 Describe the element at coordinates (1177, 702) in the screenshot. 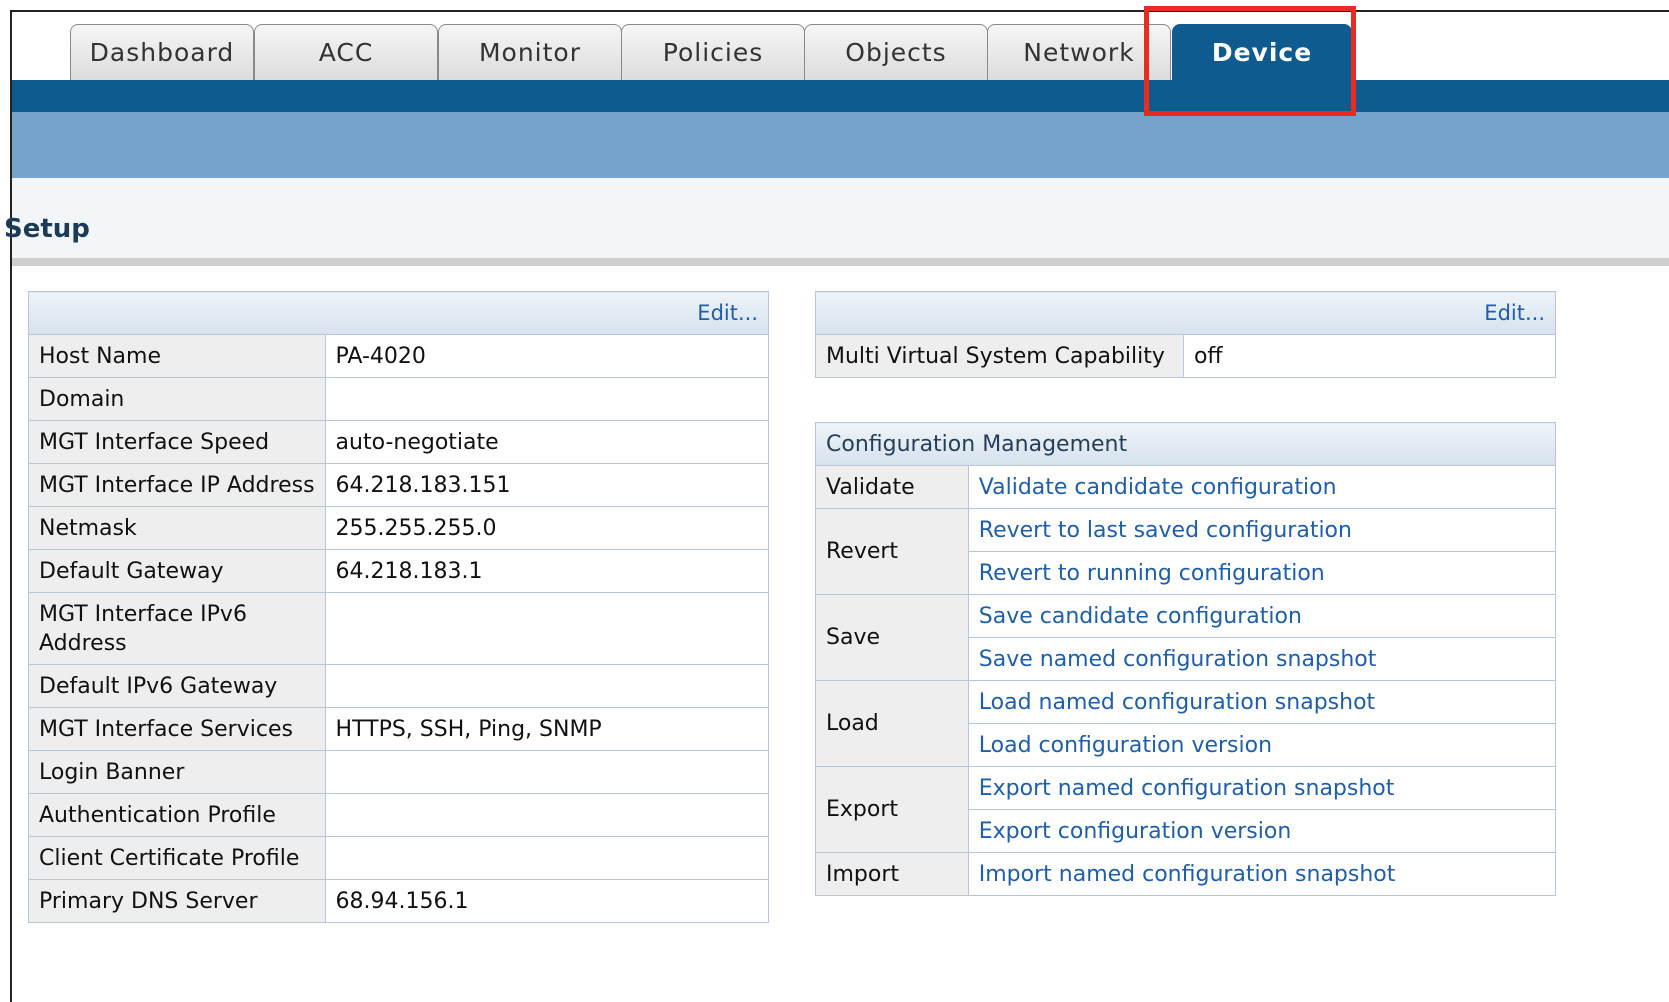

I see `load-named-snapshot-link: Load named configuration snapshot` at that location.